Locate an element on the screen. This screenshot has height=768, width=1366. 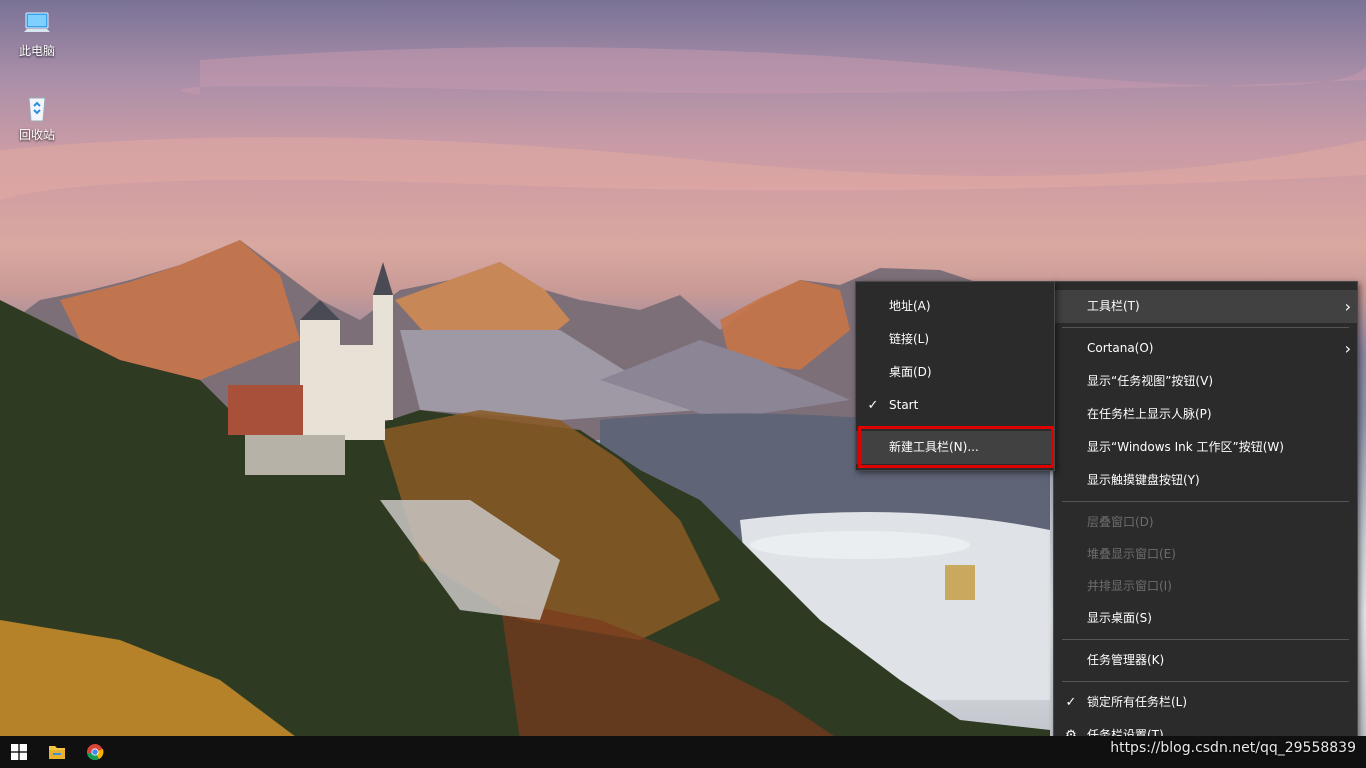
file-explorer-icon is located at coordinates (57, 752).